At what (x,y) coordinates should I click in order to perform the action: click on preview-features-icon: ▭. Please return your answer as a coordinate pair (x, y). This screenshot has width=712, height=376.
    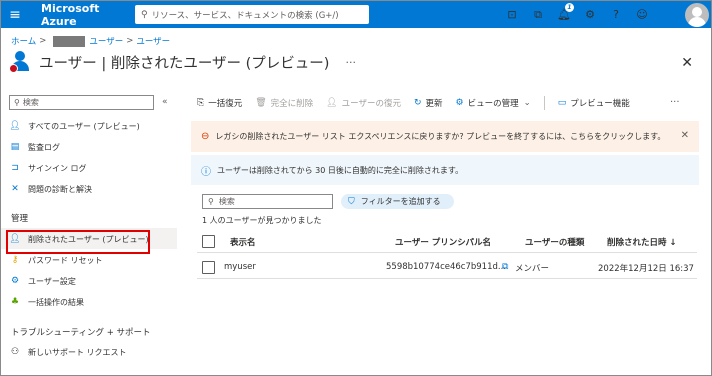
    Looking at the image, I should click on (562, 103).